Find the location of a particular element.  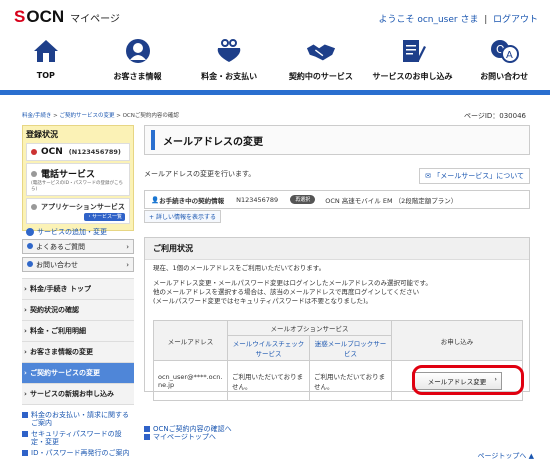

page-id: ページID：030046 is located at coordinates (494, 116).